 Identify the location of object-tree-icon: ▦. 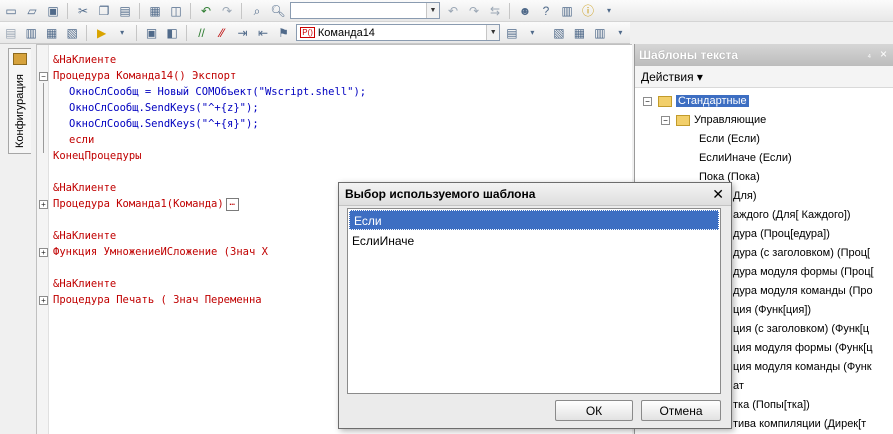
(579, 33).